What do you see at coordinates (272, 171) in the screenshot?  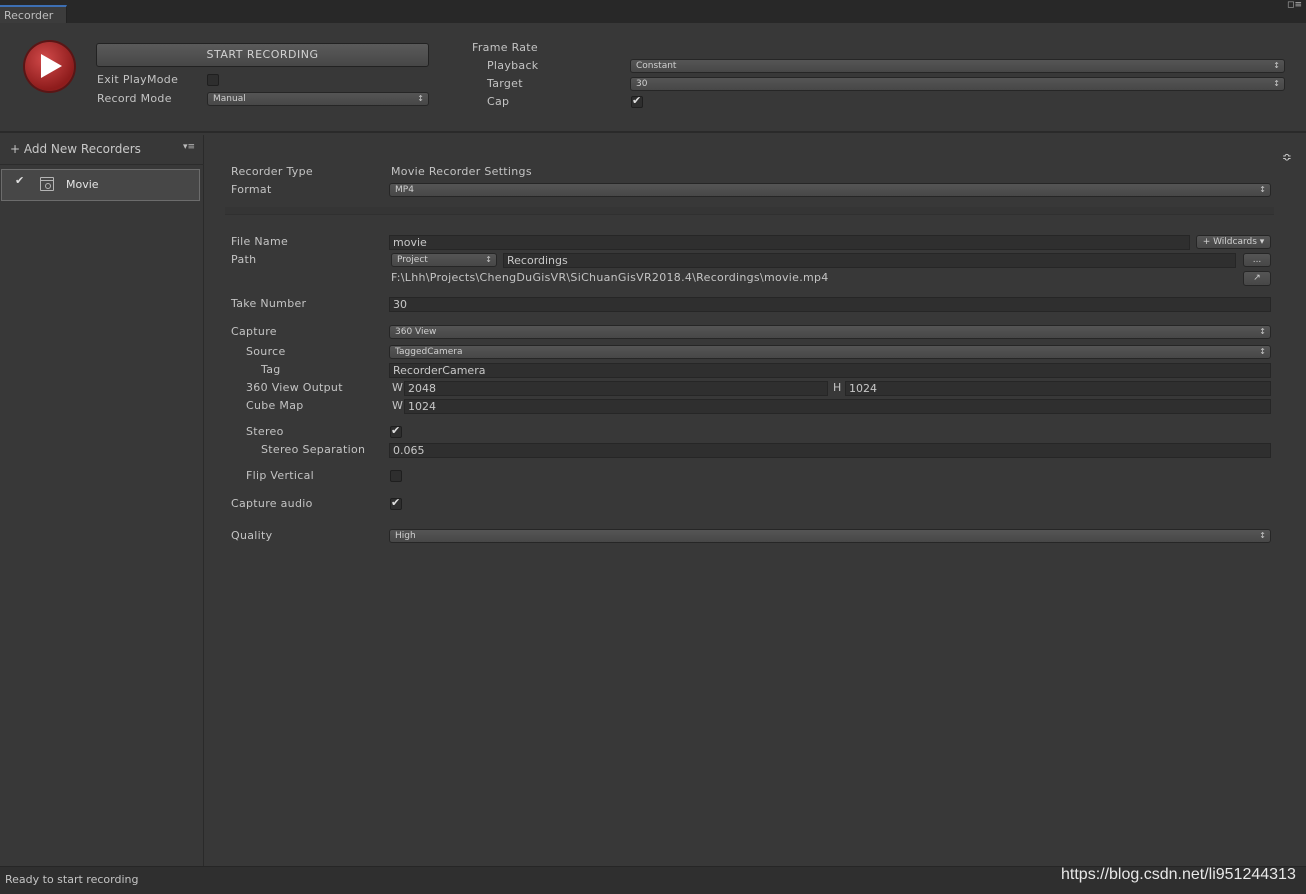 I see `recorder-type-label: Recorder Type` at bounding box center [272, 171].